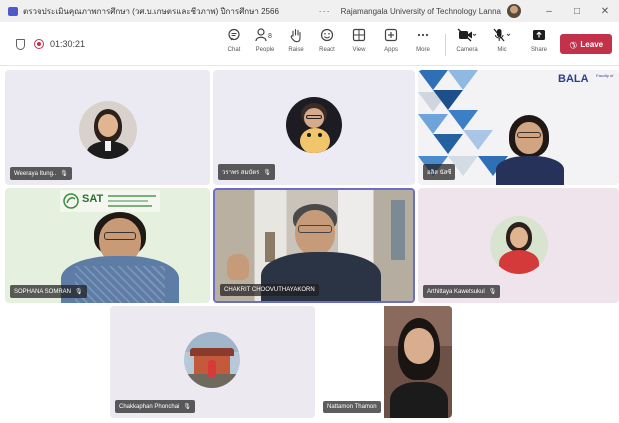  I want to click on chat-icon, so click(234, 36).